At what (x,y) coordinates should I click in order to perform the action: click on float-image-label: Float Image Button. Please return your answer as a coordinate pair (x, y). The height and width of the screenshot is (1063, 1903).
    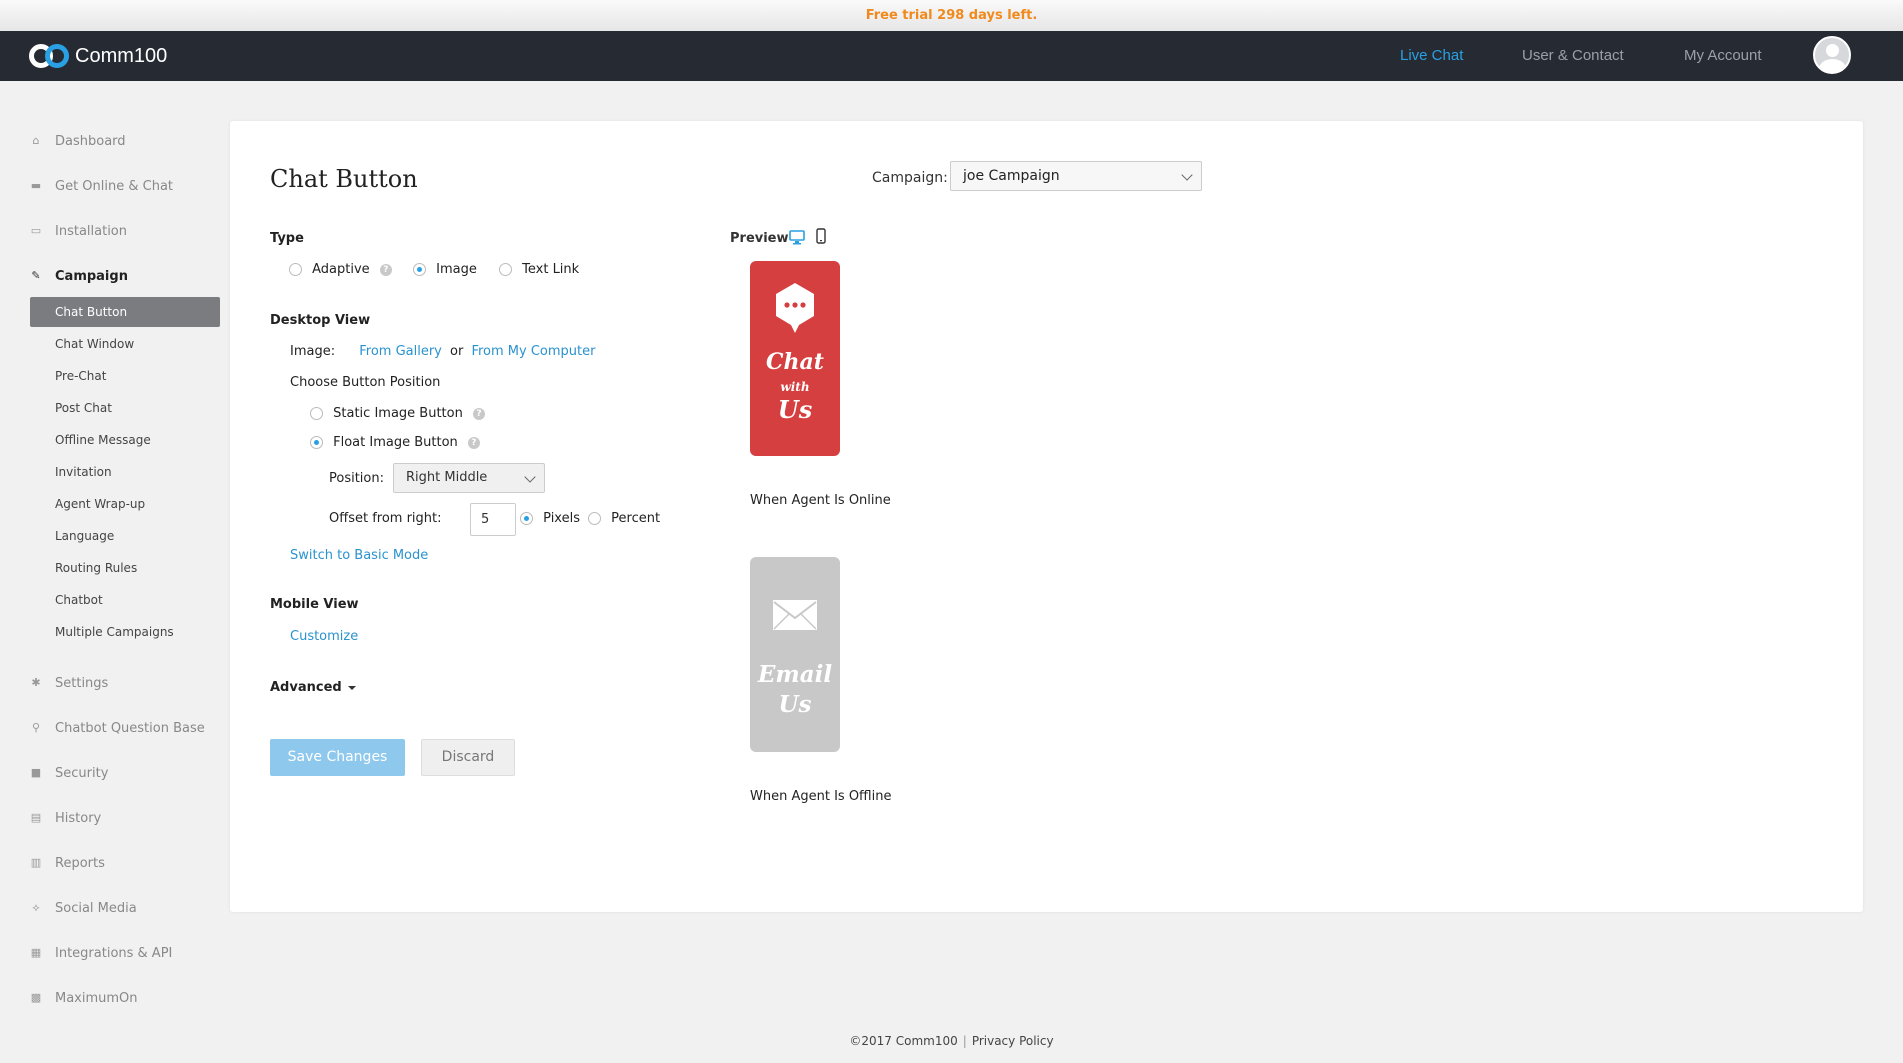
    Looking at the image, I should click on (395, 442).